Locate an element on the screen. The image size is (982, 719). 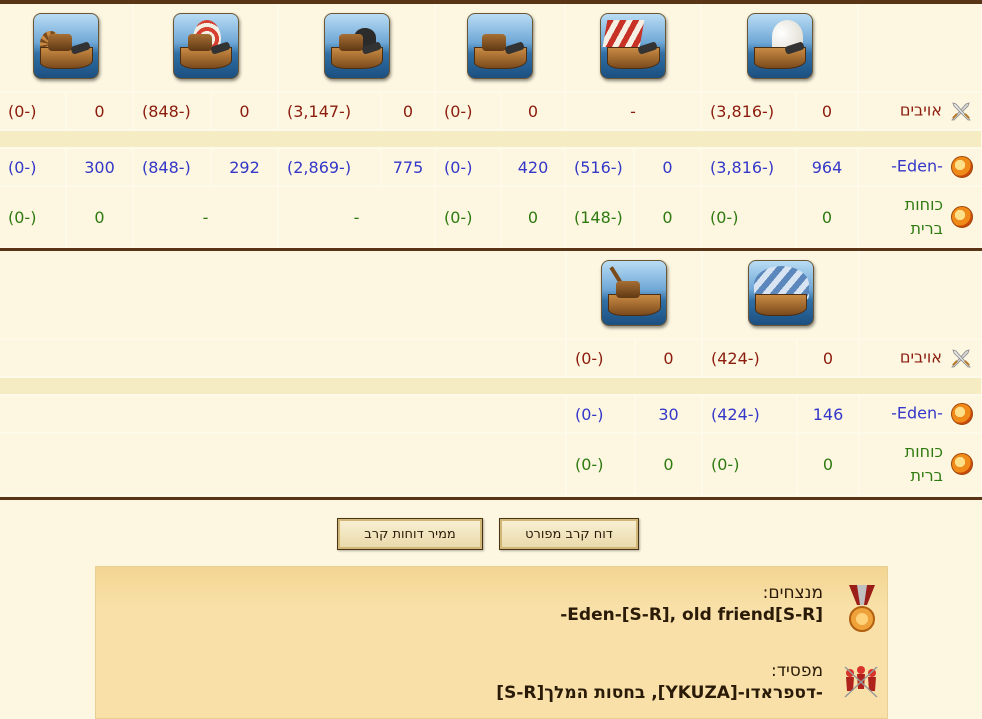
losses-value: (148-) is located at coordinates (600, 217).